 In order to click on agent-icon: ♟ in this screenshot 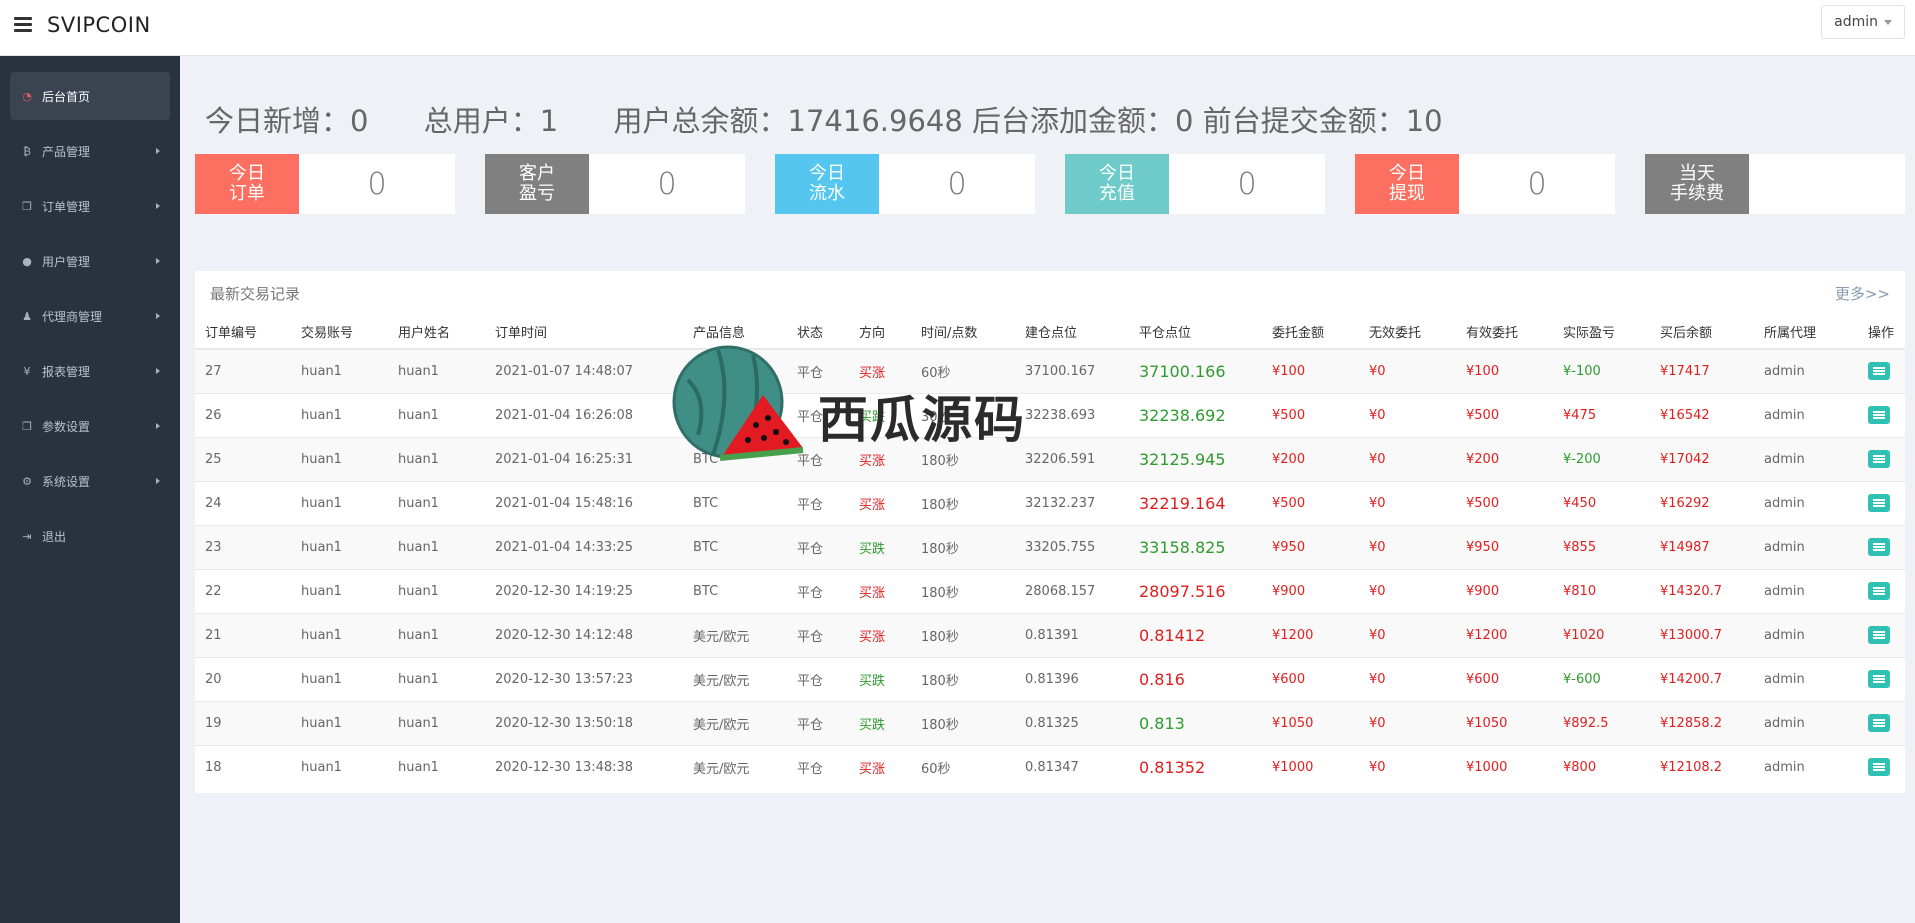, I will do `click(27, 316)`.